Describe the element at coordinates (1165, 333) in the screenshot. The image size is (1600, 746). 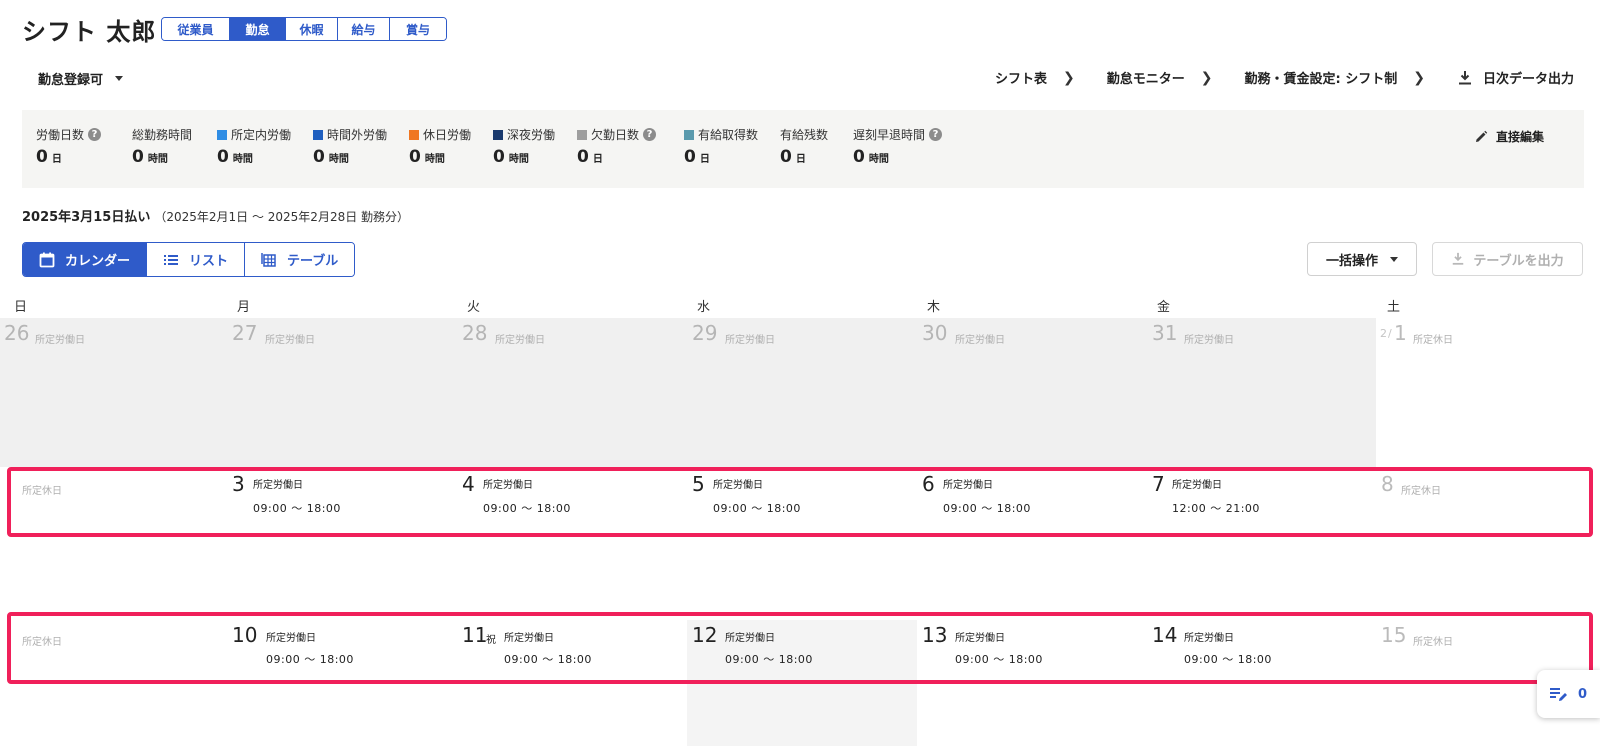
I see `day-number: 31` at that location.